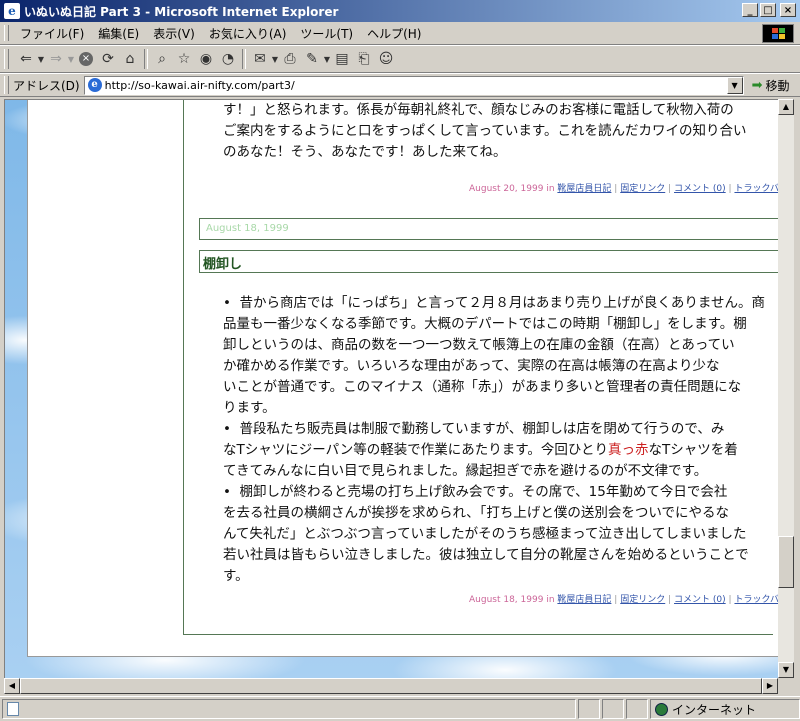 The image size is (800, 721). What do you see at coordinates (480, 450) in the screenshot?
I see `post2-para2-line: なTシャツにジーパン等の軽装で作業にあたります。今回ひとり真っ赤なTシャツを着` at bounding box center [480, 450].